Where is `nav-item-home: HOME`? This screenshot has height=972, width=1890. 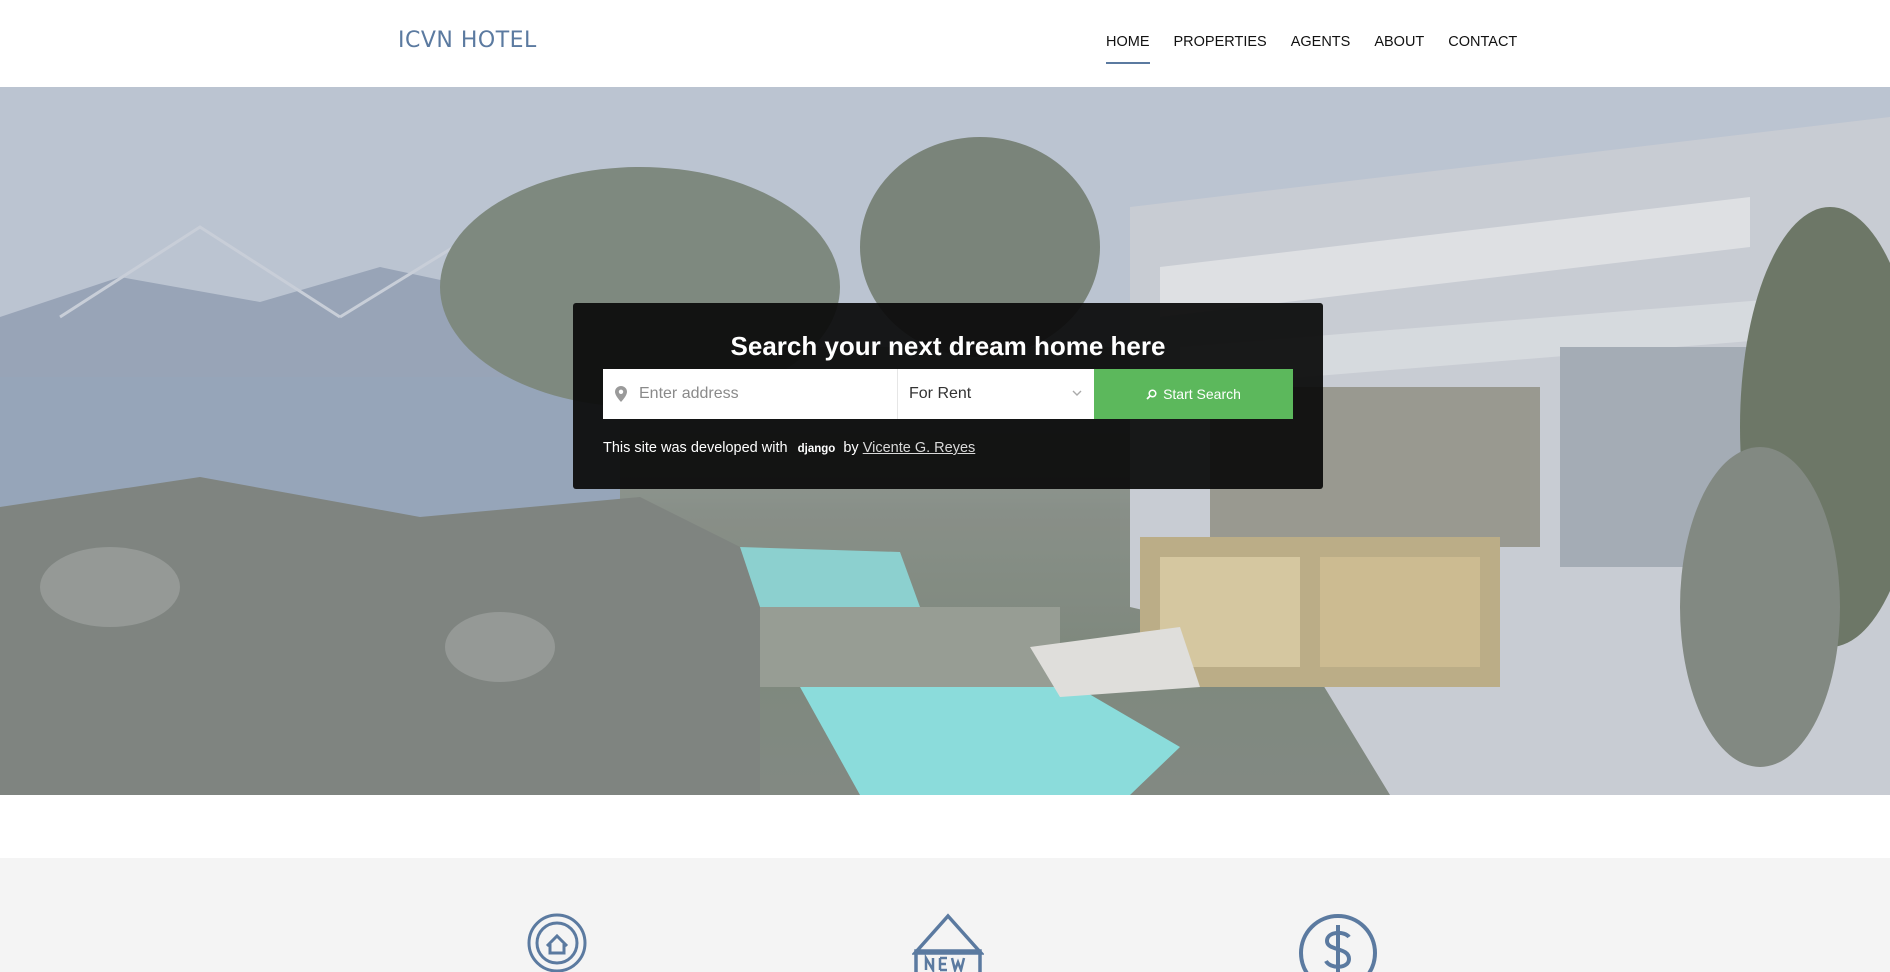
nav-item-home: HOME is located at coordinates (1128, 49).